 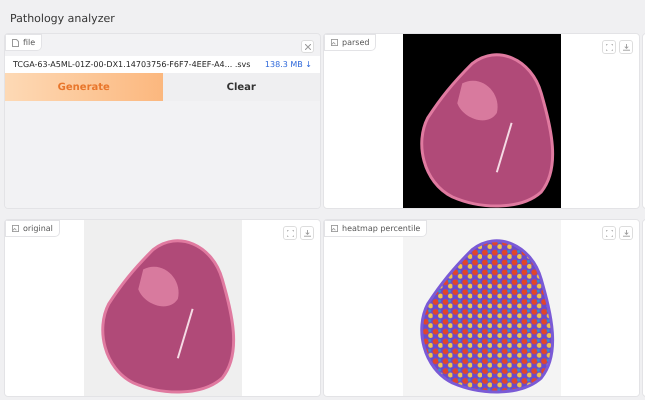 I want to click on close-button, so click(x=307, y=46).